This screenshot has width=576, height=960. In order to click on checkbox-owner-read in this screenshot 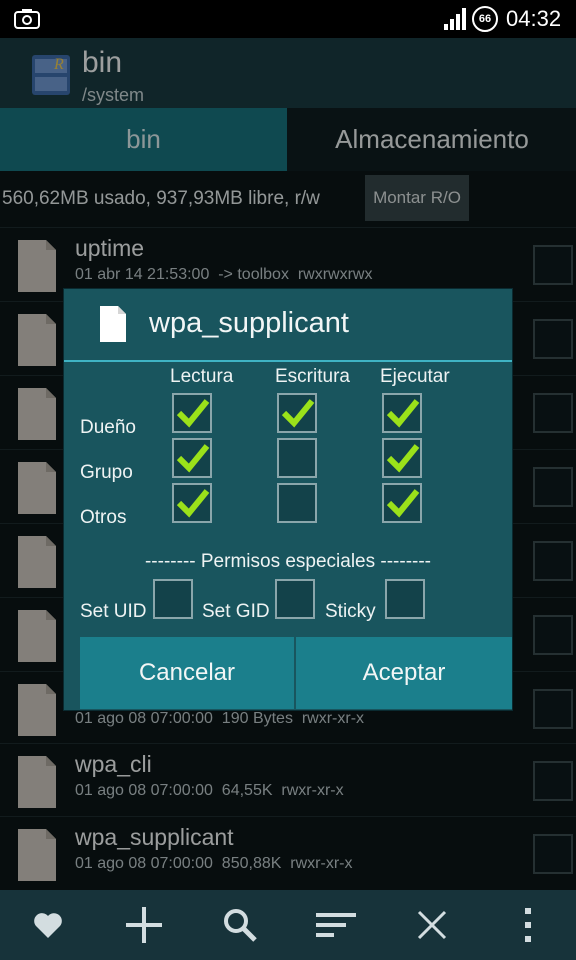, I will do `click(192, 413)`.